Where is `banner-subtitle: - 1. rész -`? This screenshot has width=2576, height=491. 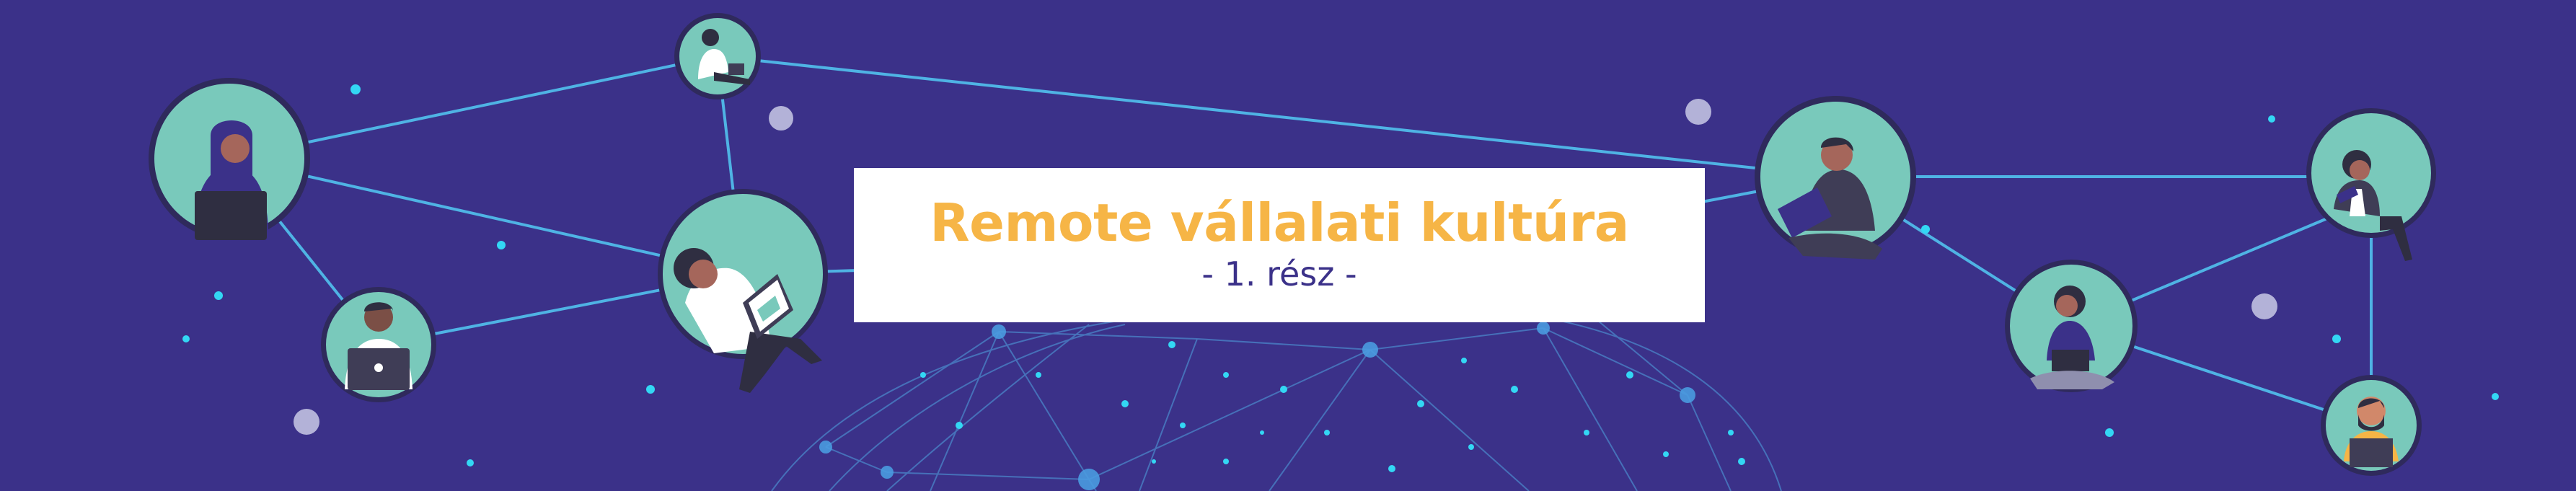
banner-subtitle: - 1. rész - is located at coordinates (1279, 274).